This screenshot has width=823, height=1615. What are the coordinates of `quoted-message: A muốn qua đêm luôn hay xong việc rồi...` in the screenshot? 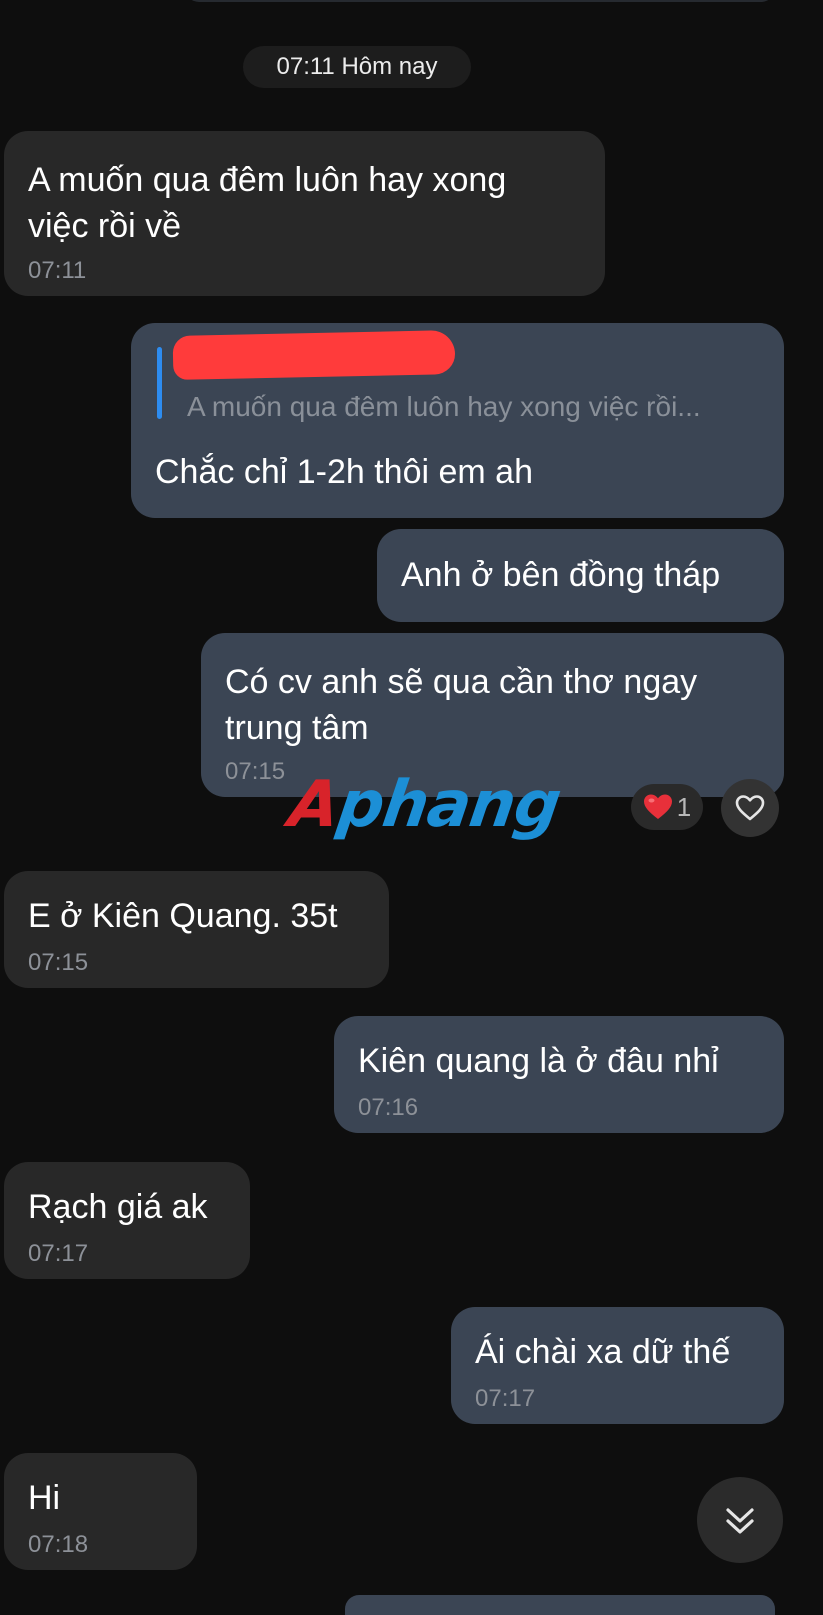 It's located at (457, 378).